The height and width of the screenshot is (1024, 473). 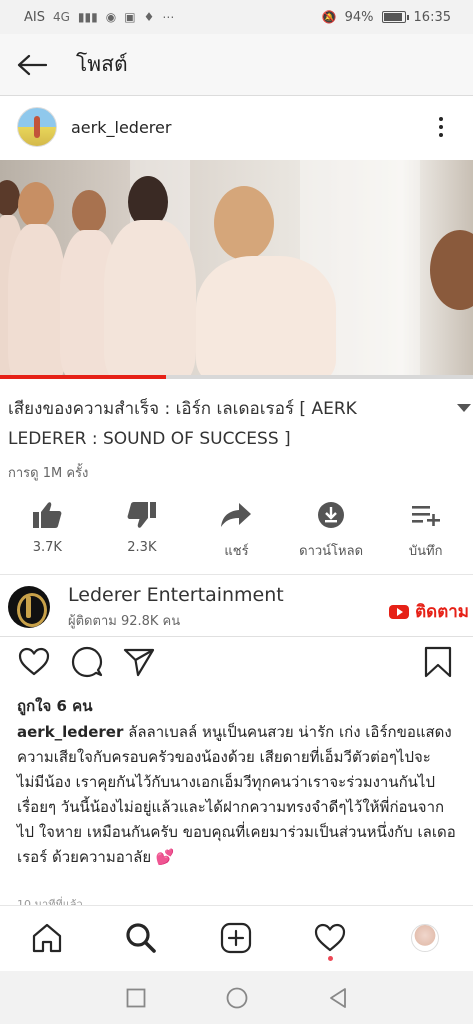 What do you see at coordinates (47, 515) in the screenshot?
I see `thumbs-up-icon` at bounding box center [47, 515].